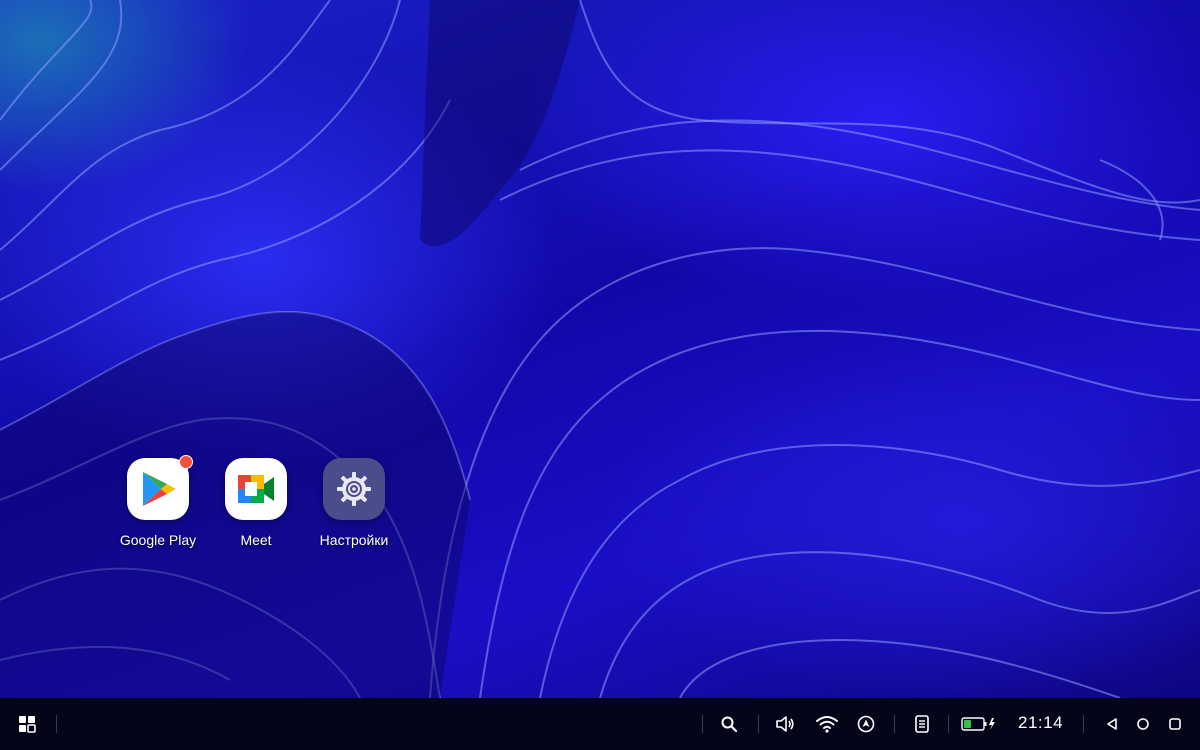 This screenshot has width=1200, height=750. I want to click on app-label: Google Play, so click(158, 540).